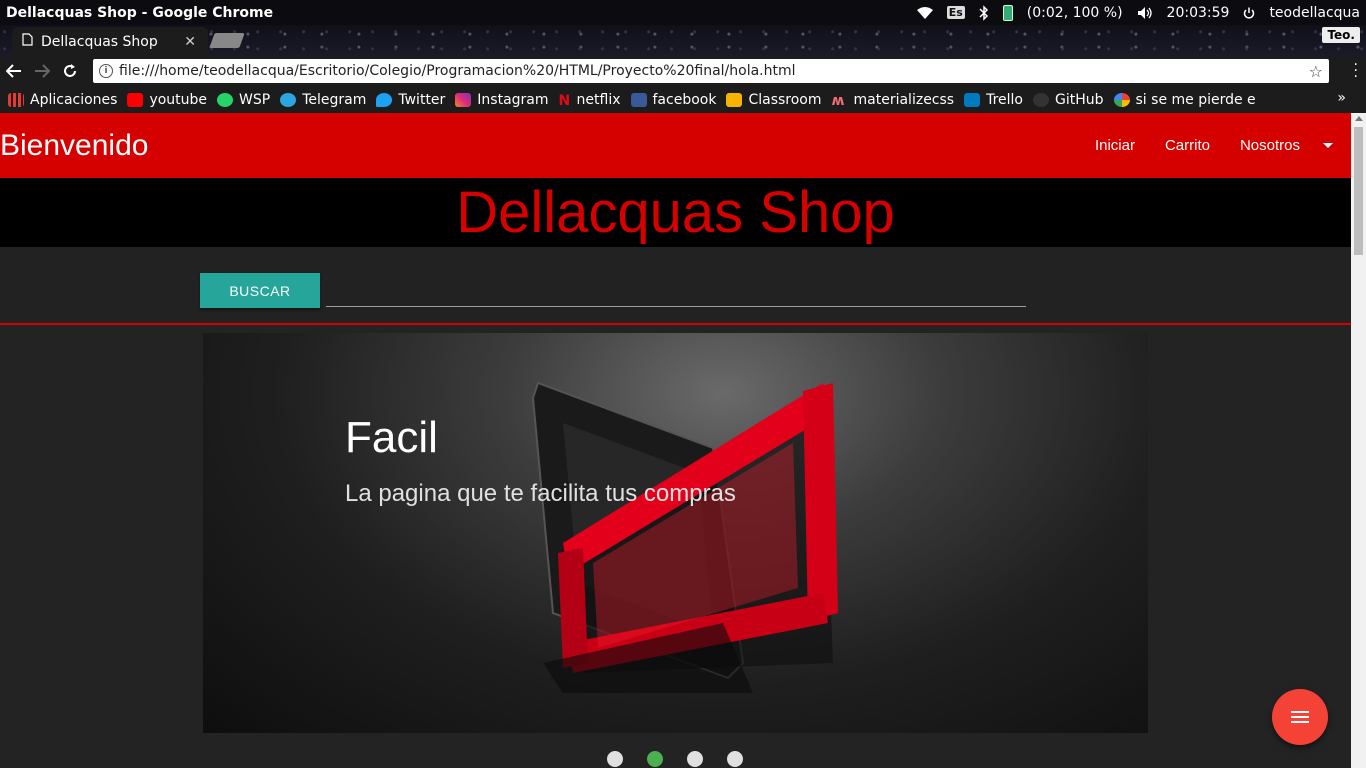  I want to click on brand-logo: Bienvenido, so click(74, 146).